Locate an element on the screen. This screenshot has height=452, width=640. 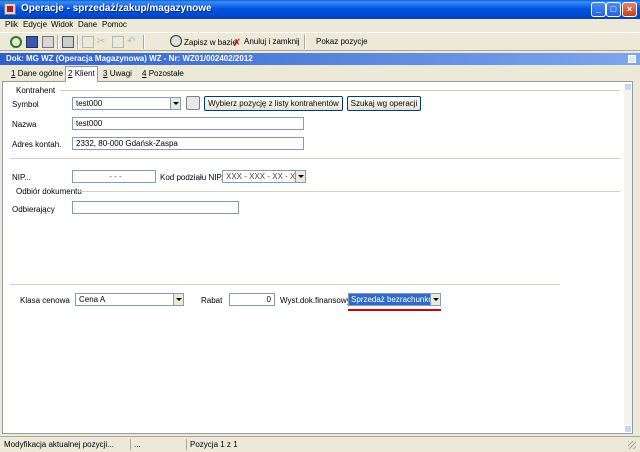
scroll-down-icon is located at coordinates (628, 429).